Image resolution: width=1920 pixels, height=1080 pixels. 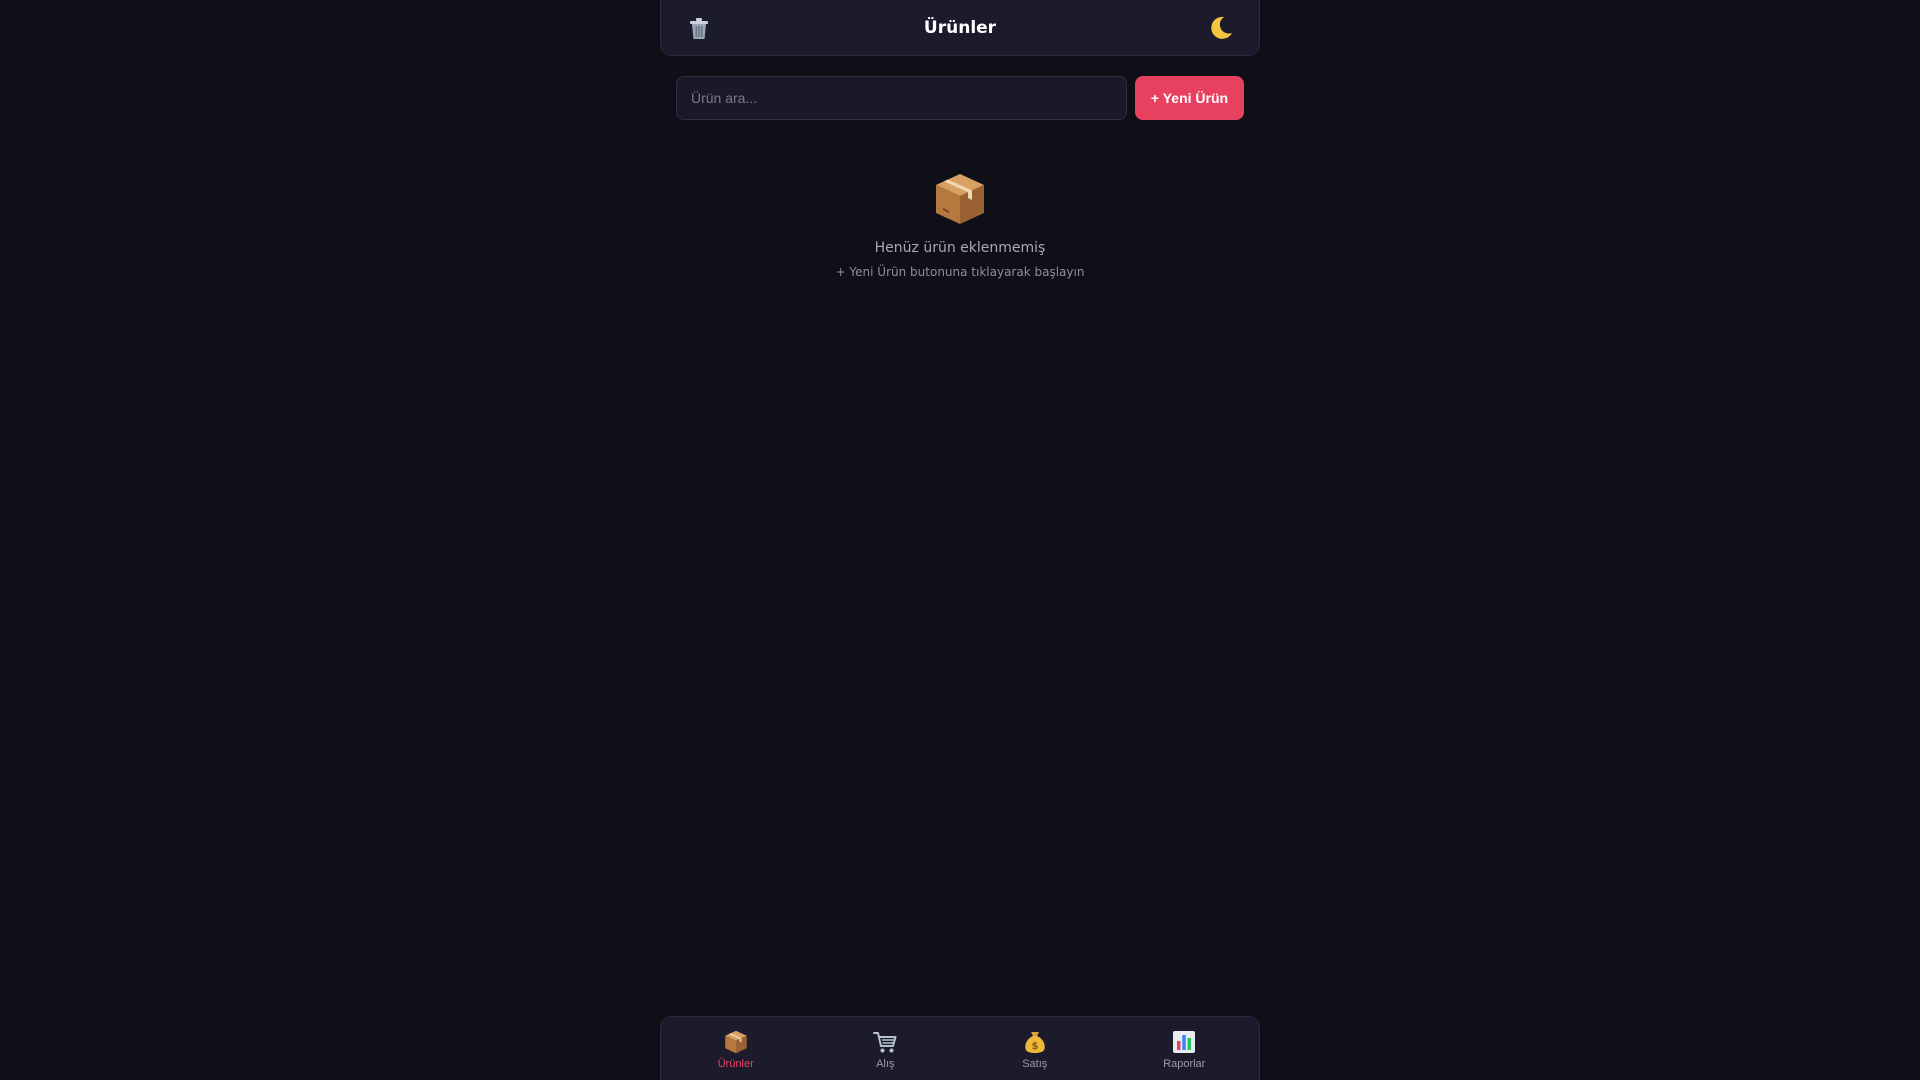 What do you see at coordinates (885, 1064) in the screenshot?
I see `nav-label-purchase: Alış` at bounding box center [885, 1064].